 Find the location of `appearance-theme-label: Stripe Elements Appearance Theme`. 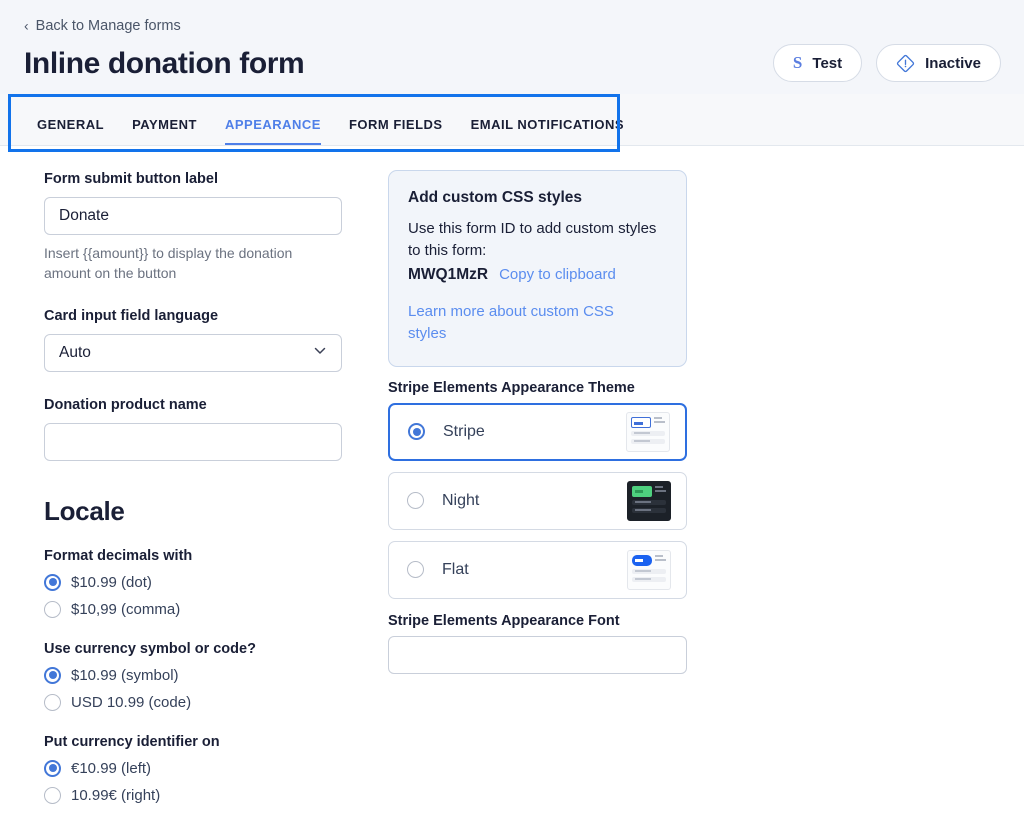

appearance-theme-label: Stripe Elements Appearance Theme is located at coordinates (511, 387).